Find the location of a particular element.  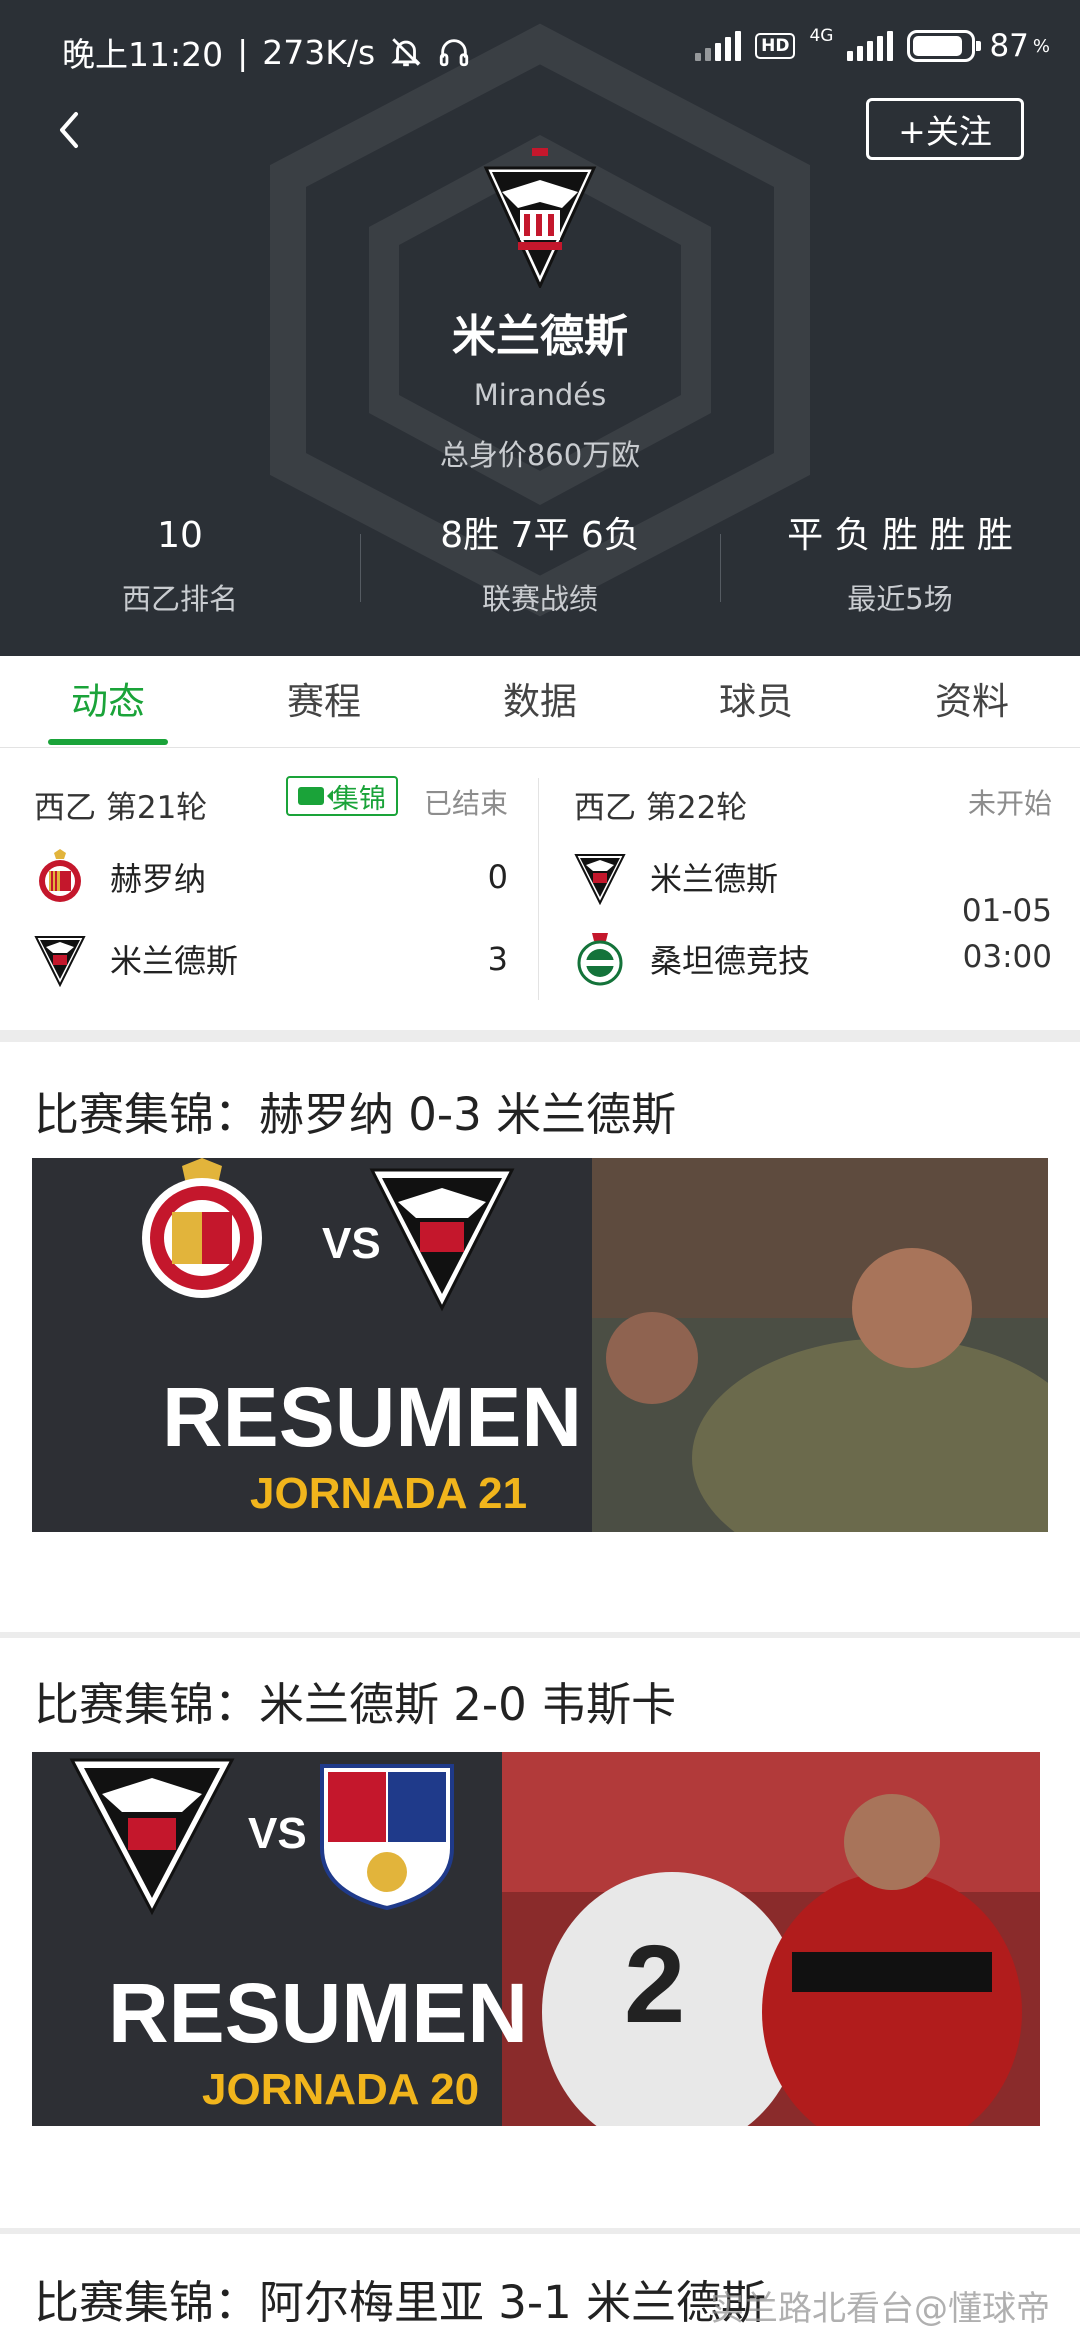

home-team-row: 赫罗纳 0 is located at coordinates (271, 877).